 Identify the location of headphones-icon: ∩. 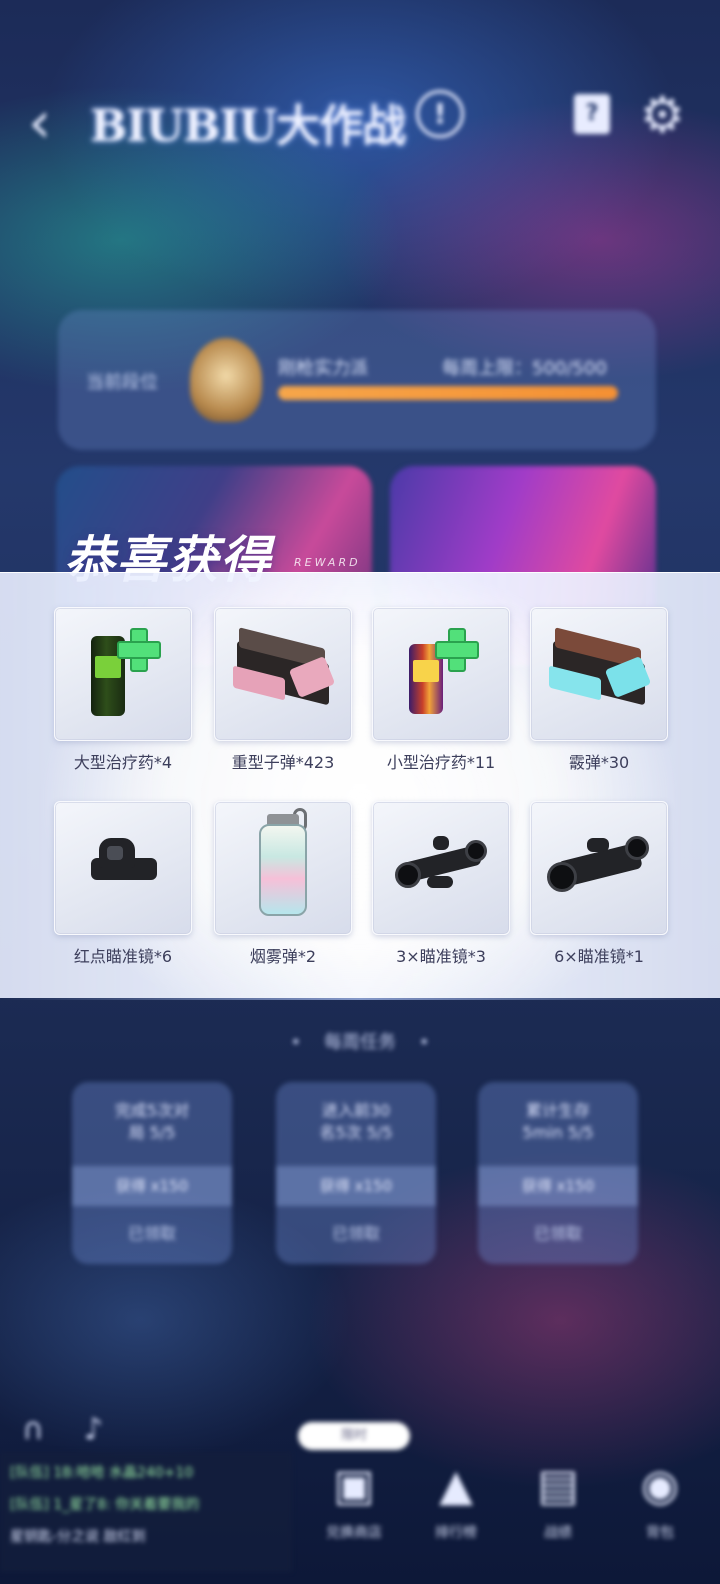
(33, 1429).